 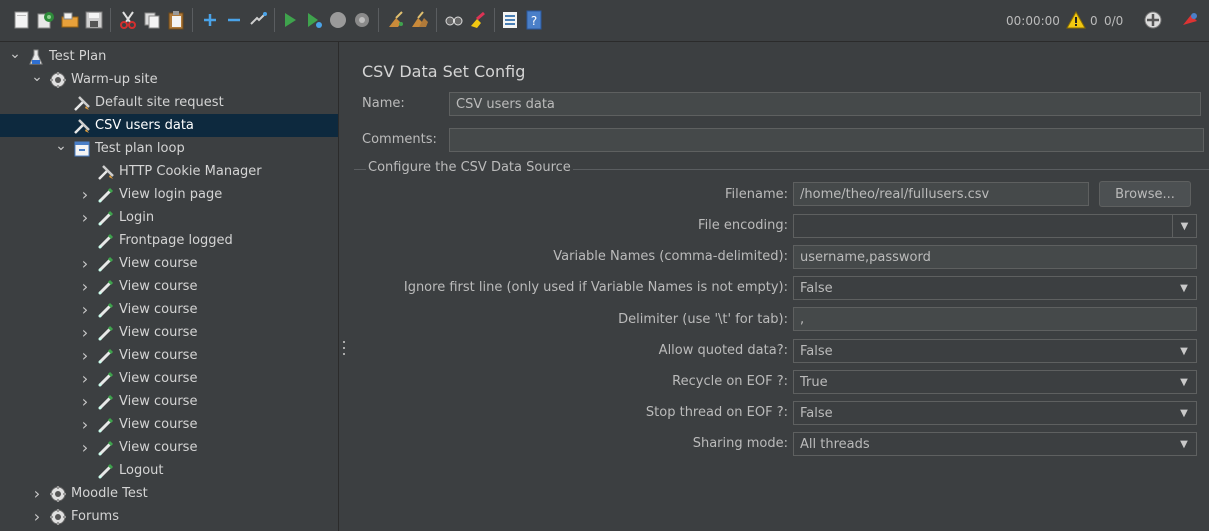 What do you see at coordinates (140, 148) in the screenshot?
I see `tree-node-label: Test plan loop` at bounding box center [140, 148].